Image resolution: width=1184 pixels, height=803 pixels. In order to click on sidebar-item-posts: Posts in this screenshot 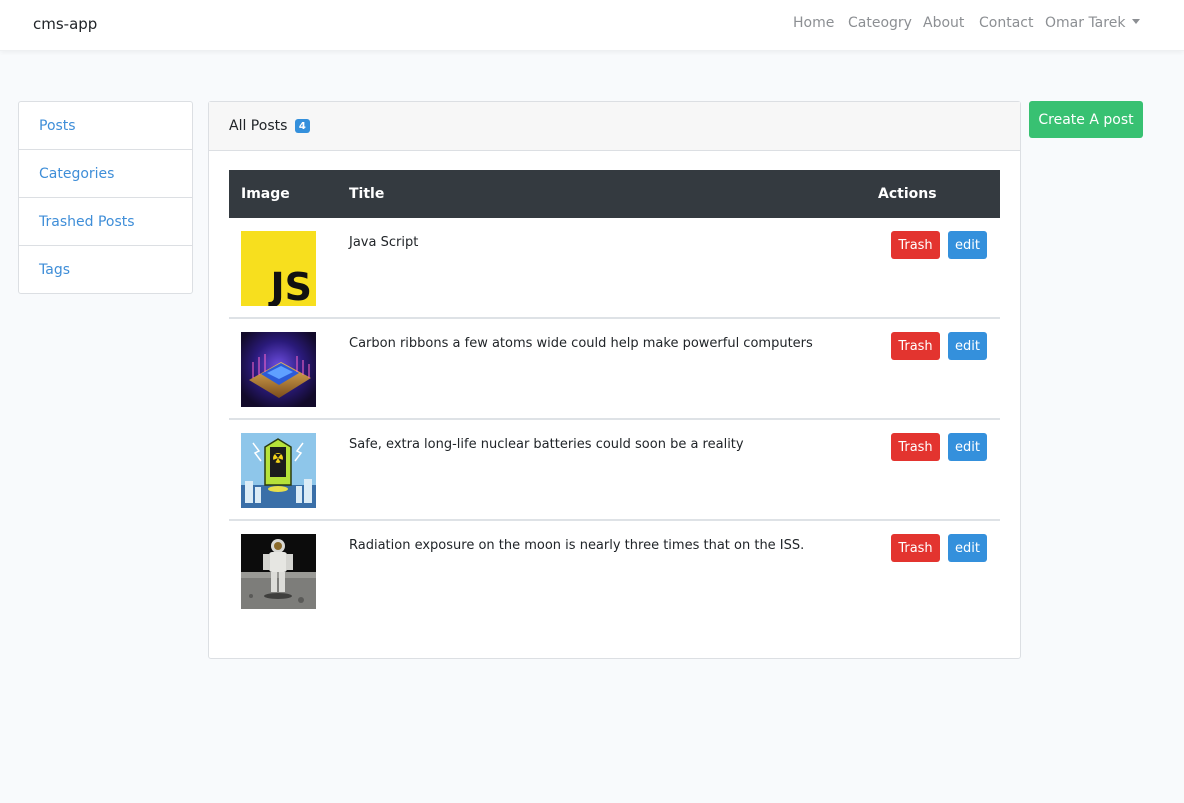, I will do `click(105, 126)`.